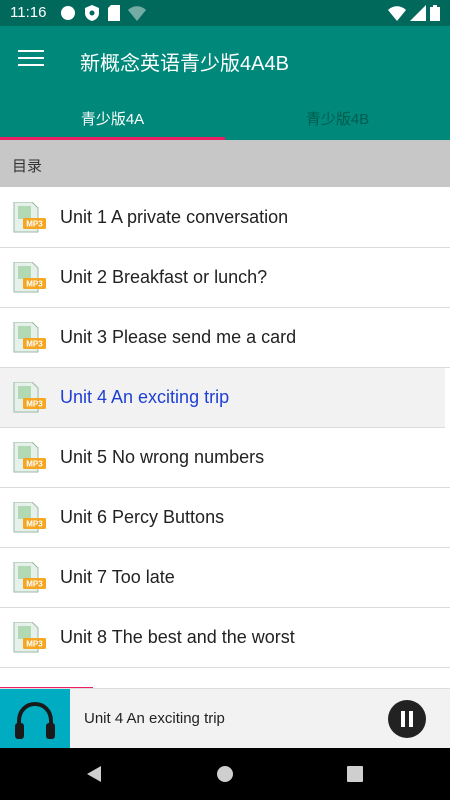  I want to click on recents-icon, so click(355, 774).